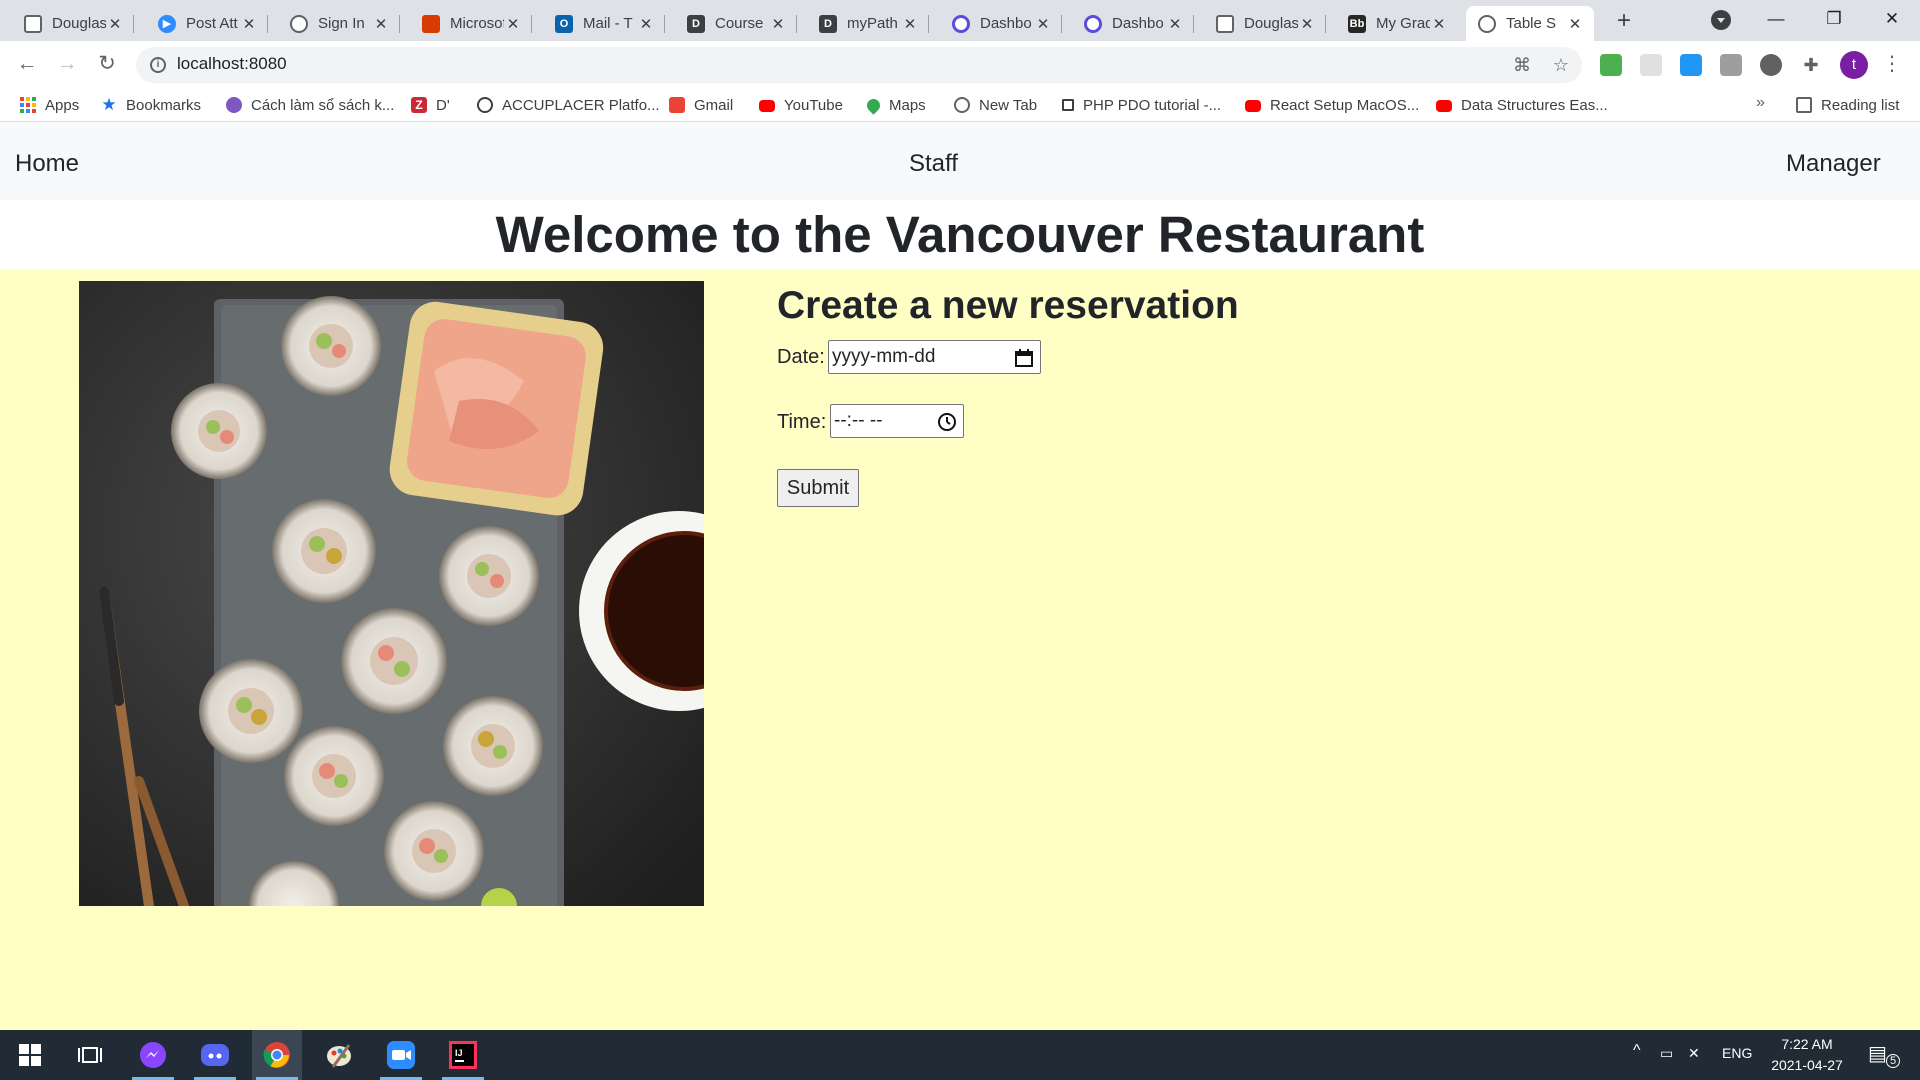 The width and height of the screenshot is (1920, 1080). I want to click on bookmark-youtube: YouTube, so click(801, 105).